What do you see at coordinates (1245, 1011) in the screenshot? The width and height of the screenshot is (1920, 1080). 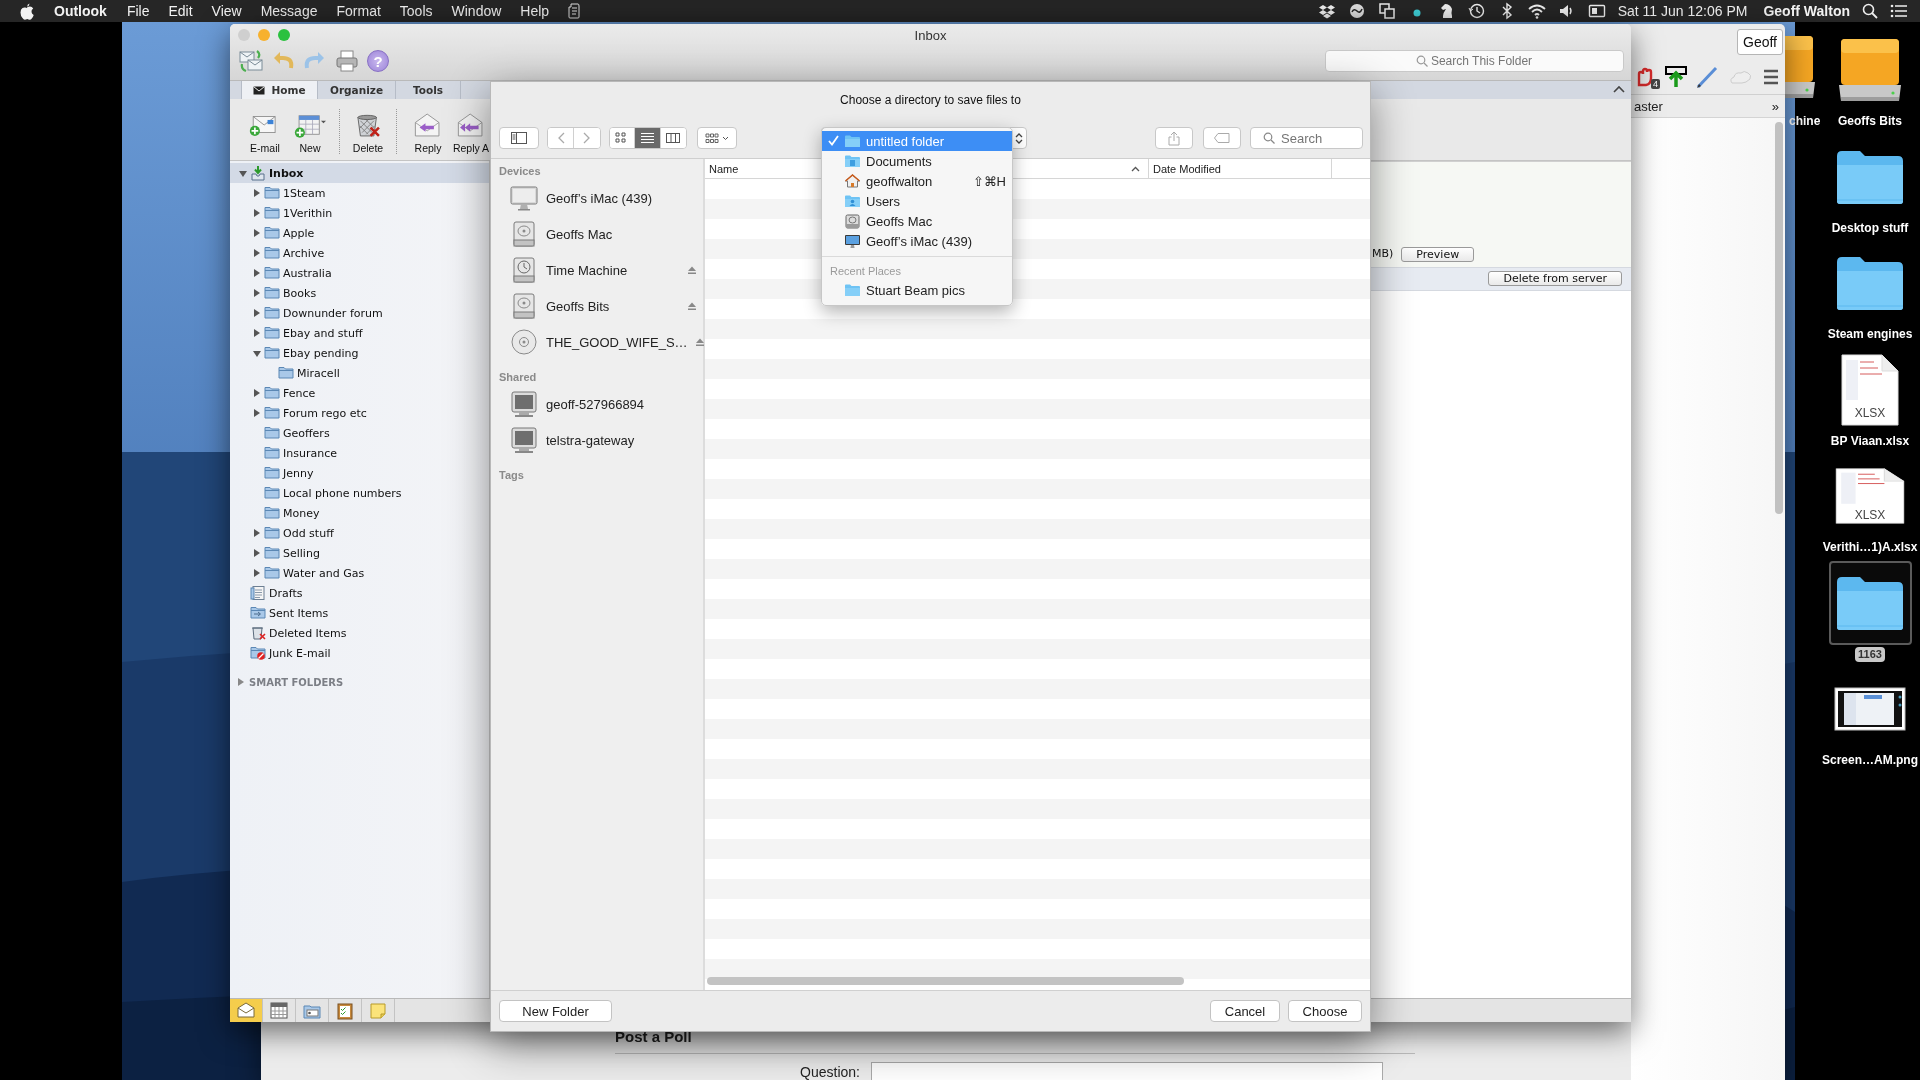 I see `cancel-button: Cancel` at bounding box center [1245, 1011].